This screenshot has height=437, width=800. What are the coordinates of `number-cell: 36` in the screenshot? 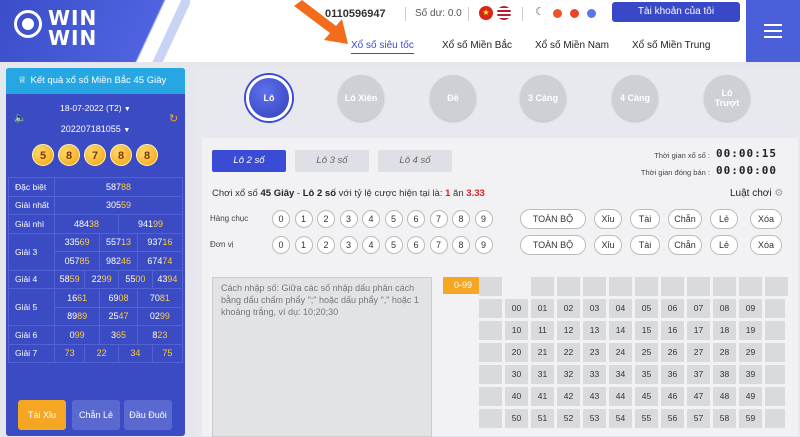 It's located at (672, 374).